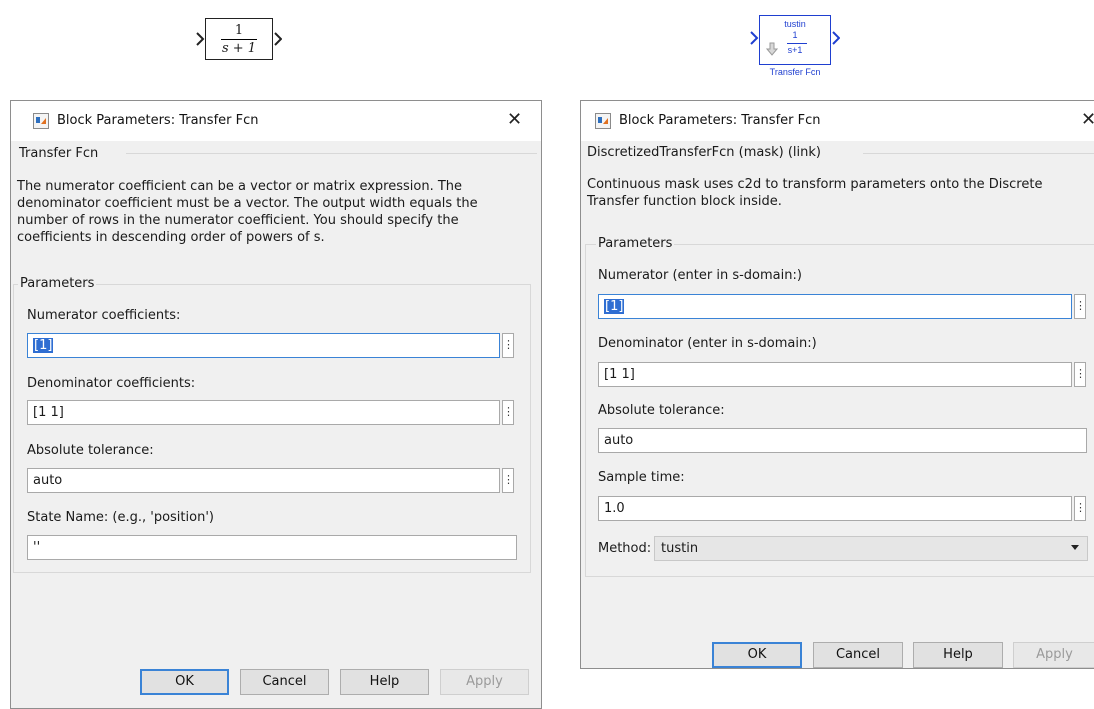 This screenshot has width=1094, height=709. What do you see at coordinates (754, 38) in the screenshot?
I see `mask-input-port-icon` at bounding box center [754, 38].